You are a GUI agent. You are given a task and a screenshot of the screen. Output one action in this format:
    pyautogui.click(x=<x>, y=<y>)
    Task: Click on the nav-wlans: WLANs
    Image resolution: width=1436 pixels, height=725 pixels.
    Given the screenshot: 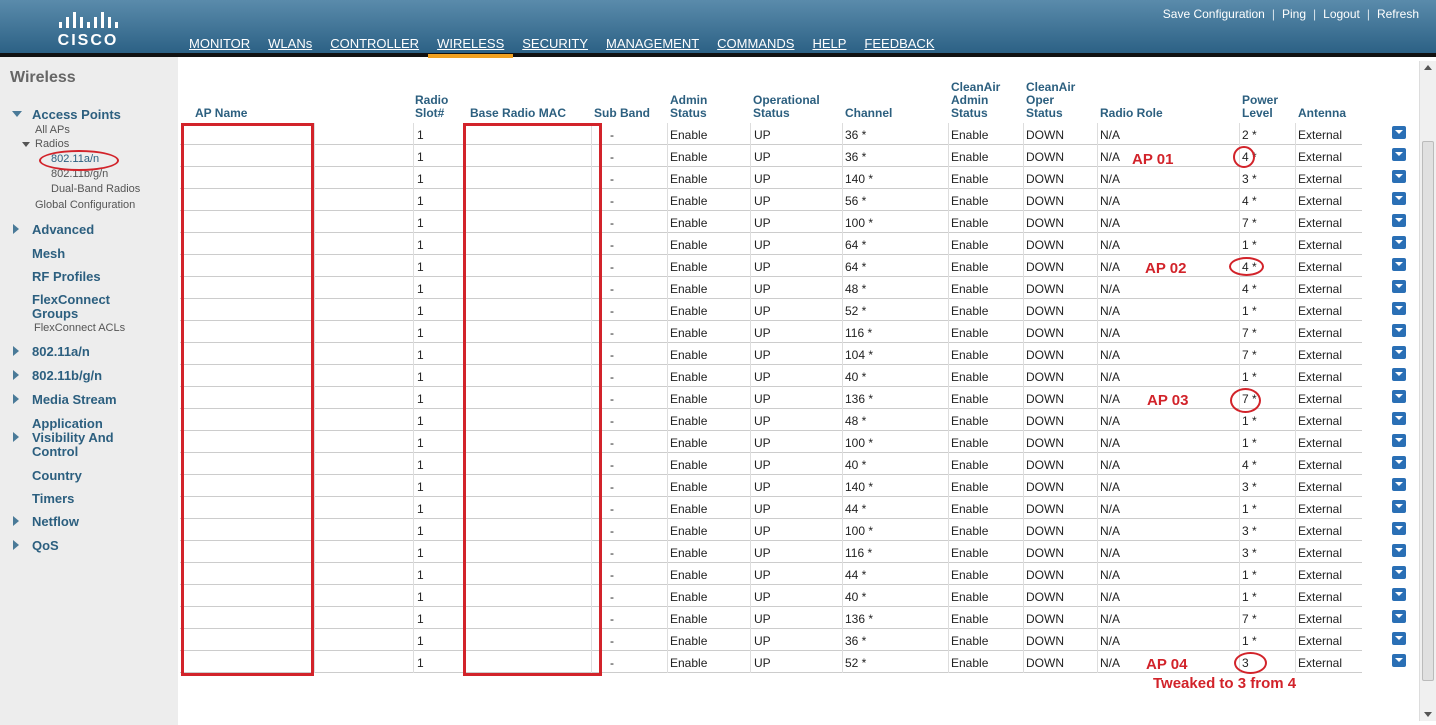 What is the action you would take?
    pyautogui.click(x=290, y=46)
    